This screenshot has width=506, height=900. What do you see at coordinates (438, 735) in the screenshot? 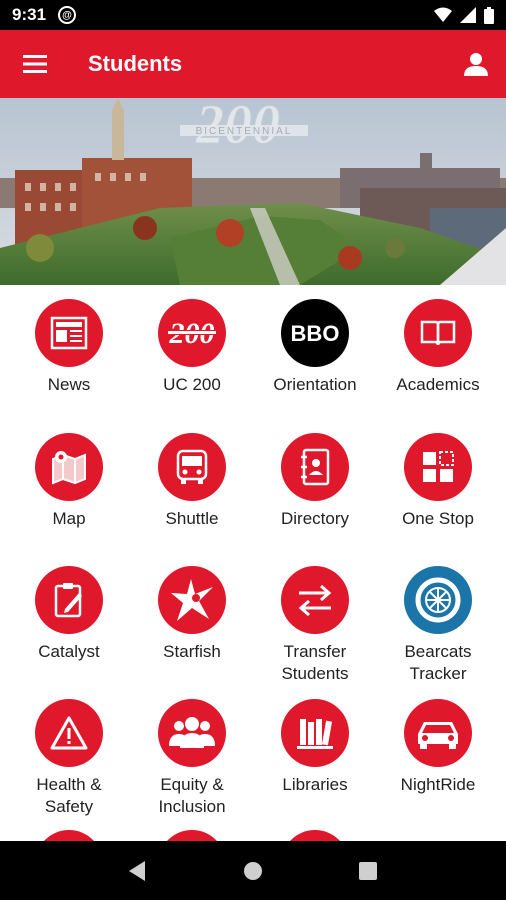
I see `car-icon` at bounding box center [438, 735].